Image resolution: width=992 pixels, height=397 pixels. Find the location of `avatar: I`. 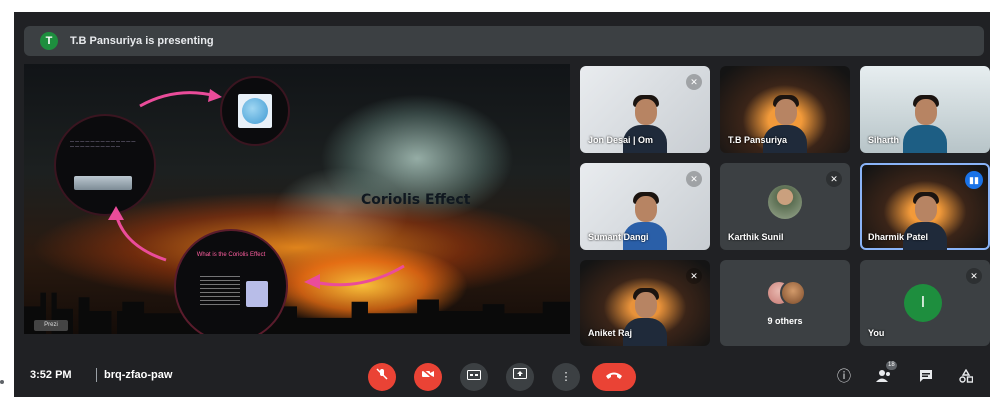

avatar: I is located at coordinates (923, 303).